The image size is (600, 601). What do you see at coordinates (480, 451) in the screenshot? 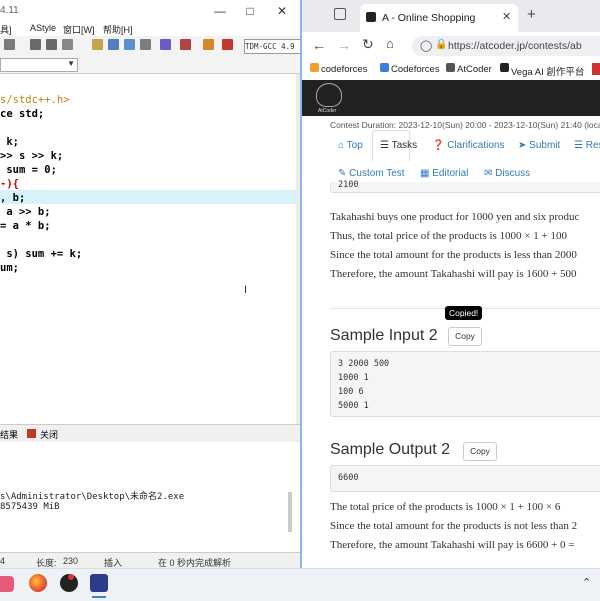
I see `copy-output-button: Copy` at bounding box center [480, 451].